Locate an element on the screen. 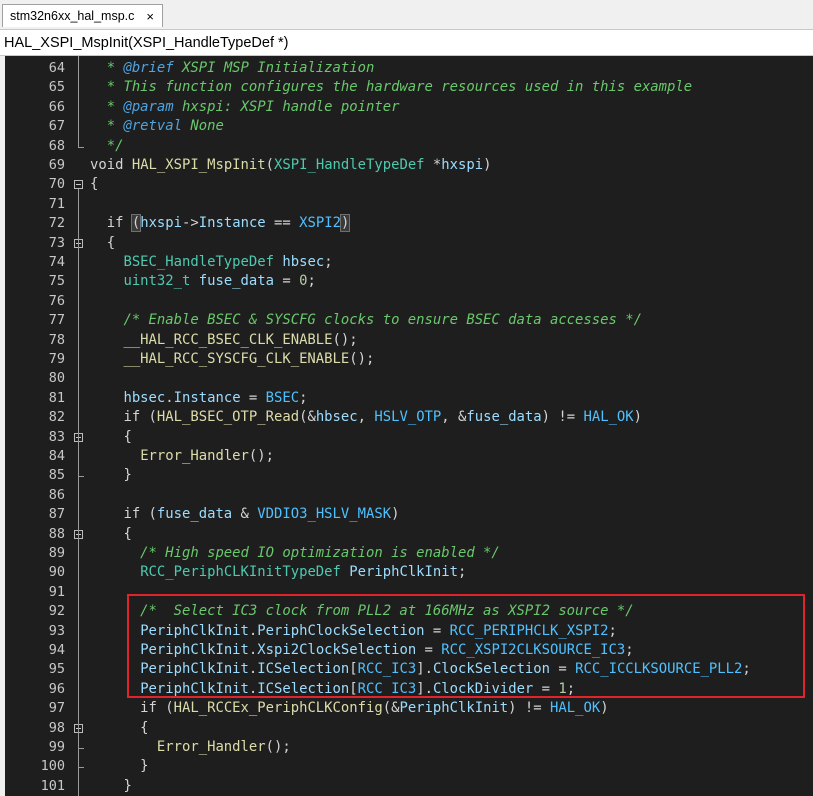 The image size is (813, 796). code-token: & is located at coordinates (245, 514).